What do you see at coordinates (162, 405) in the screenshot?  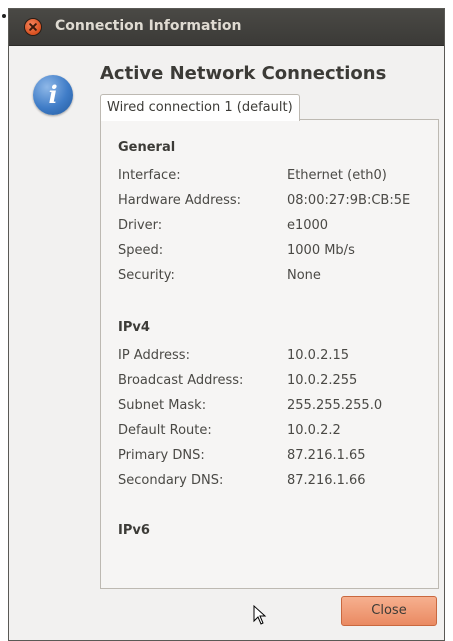 I see `subnet-mask-label: Subnet Mask:` at bounding box center [162, 405].